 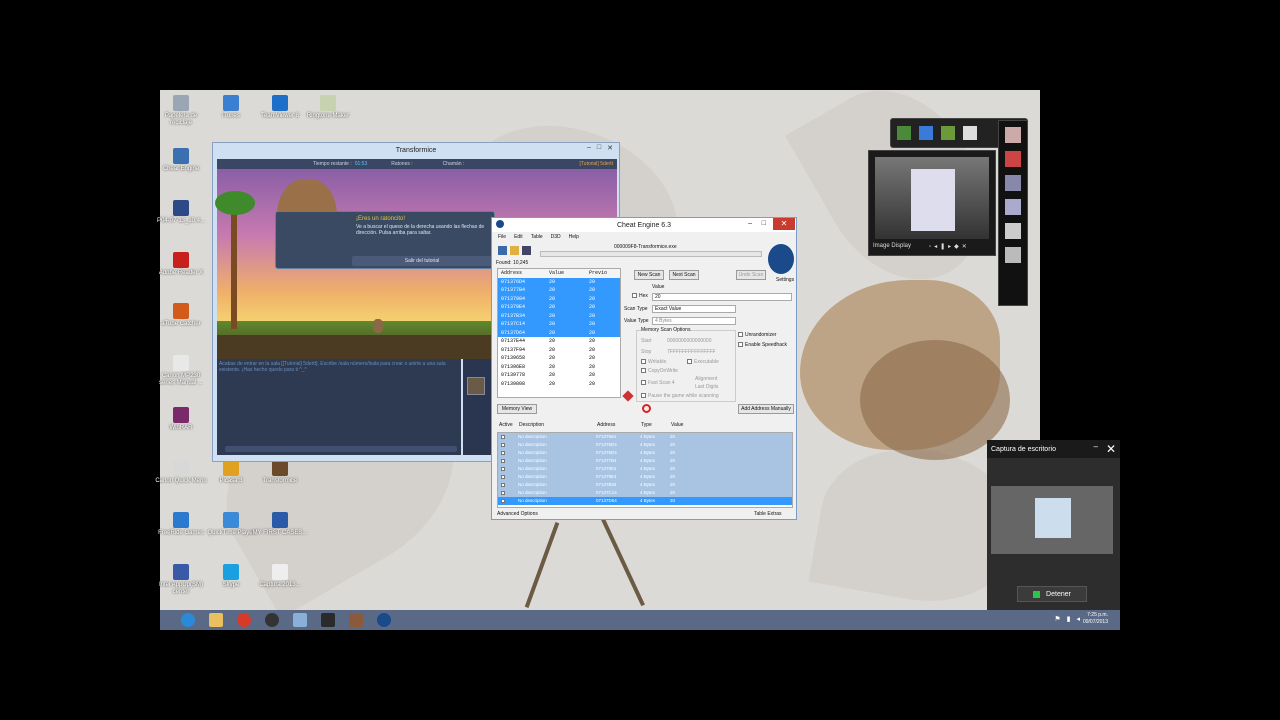 What do you see at coordinates (1053, 449) in the screenshot?
I see `capture-titlebar: Captura de escritorio – ✕` at bounding box center [1053, 449].